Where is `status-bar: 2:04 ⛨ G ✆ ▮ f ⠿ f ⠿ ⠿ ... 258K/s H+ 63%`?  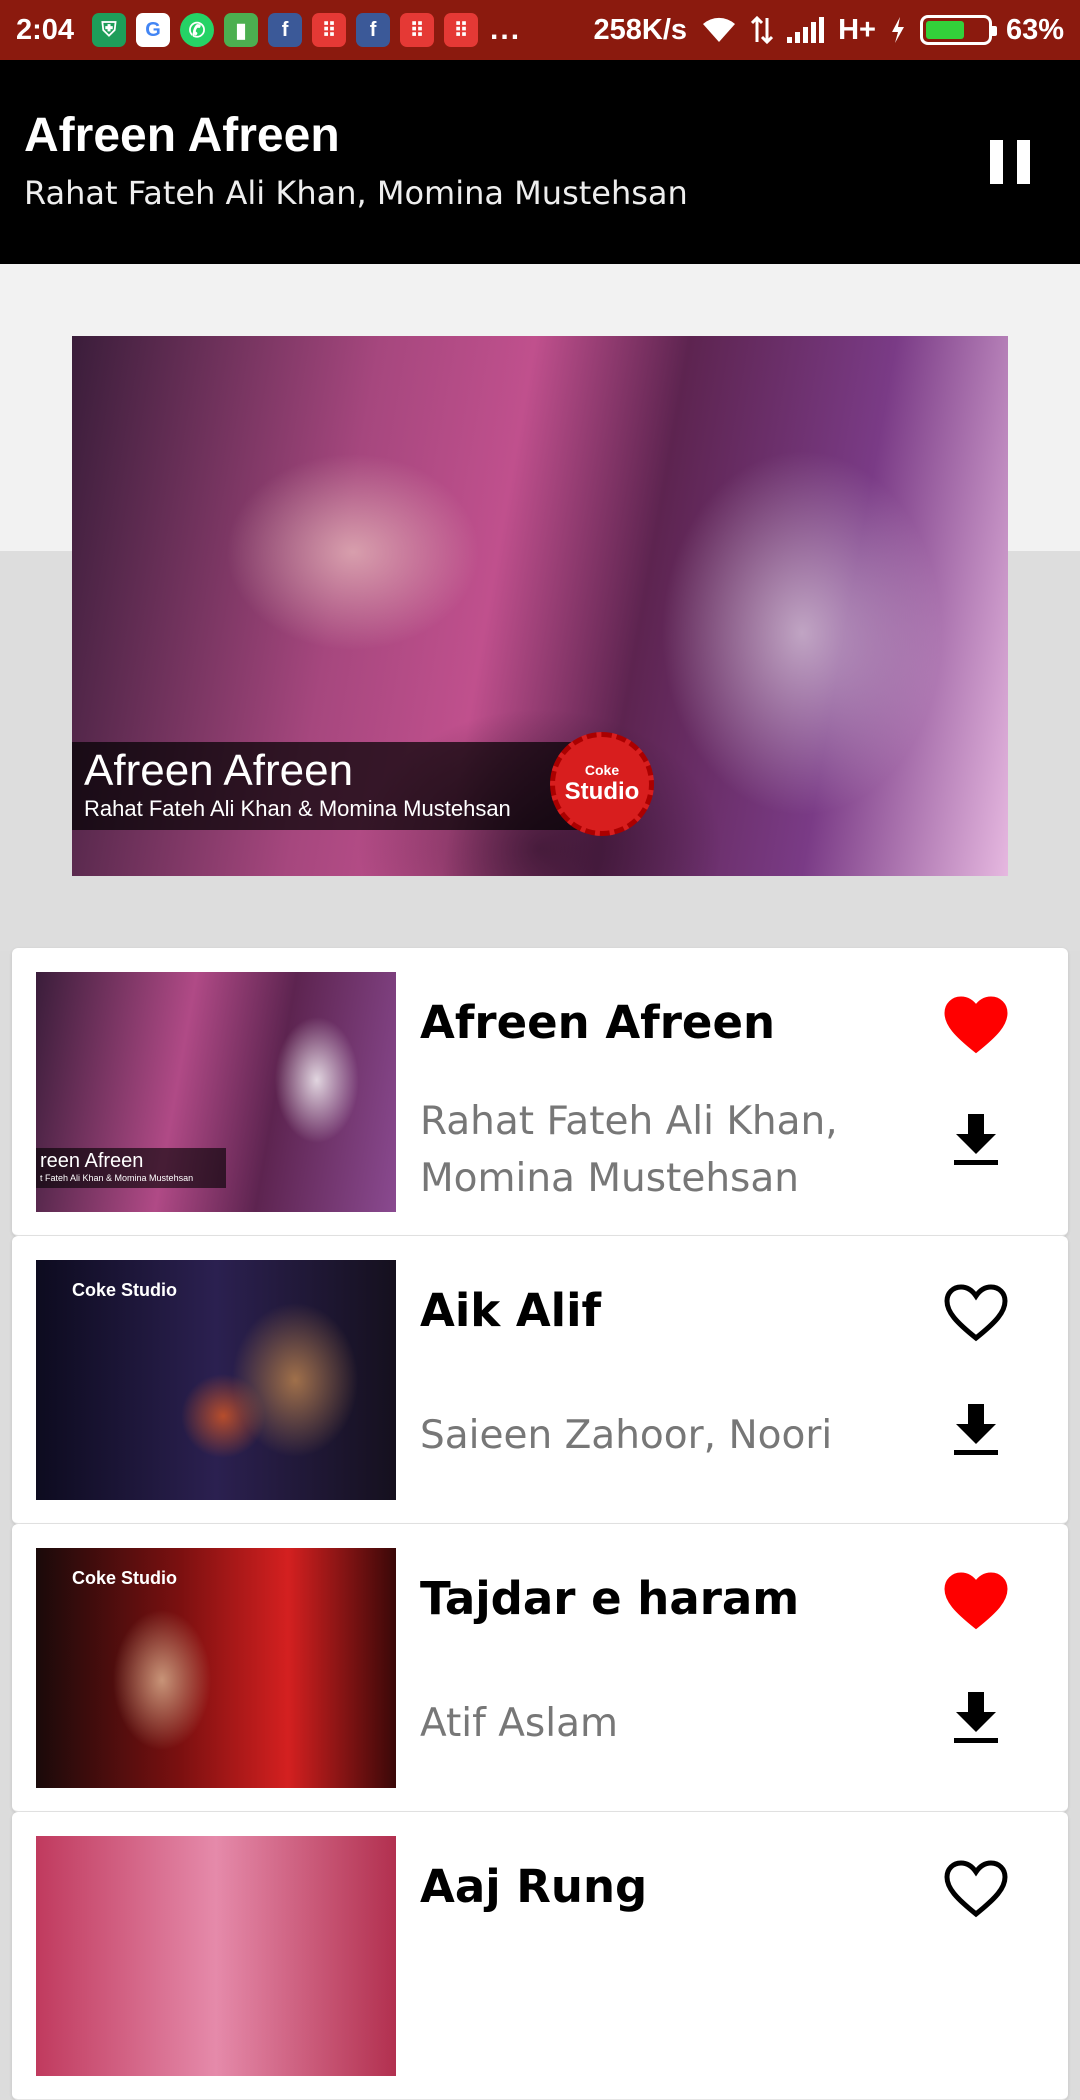 status-bar: 2:04 ⛨ G ✆ ▮ f ⠿ f ⠿ ⠿ ... 258K/s H+ 63% is located at coordinates (540, 30).